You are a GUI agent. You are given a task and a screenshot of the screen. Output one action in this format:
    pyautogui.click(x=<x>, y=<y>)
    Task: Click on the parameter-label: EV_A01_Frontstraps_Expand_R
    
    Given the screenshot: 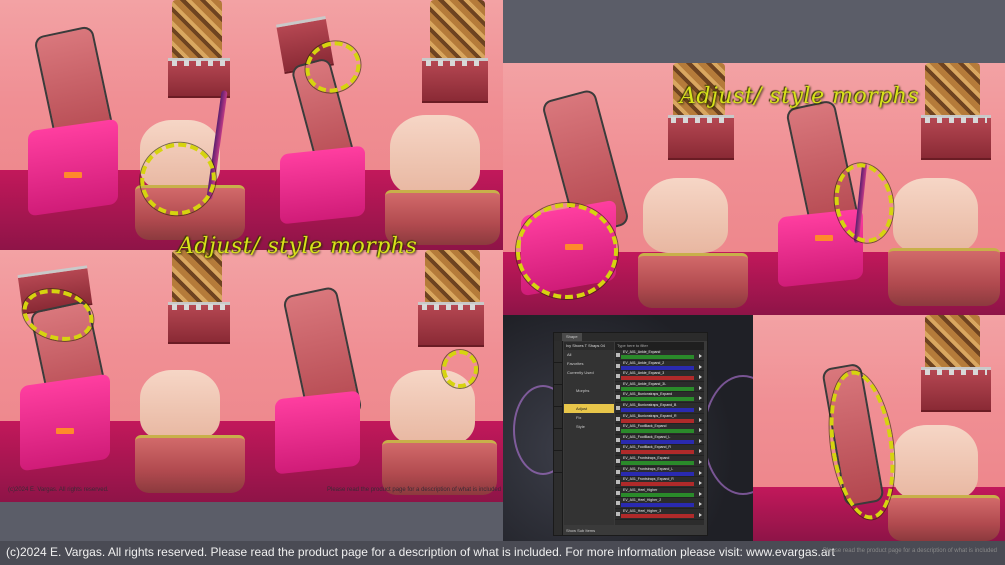 What is the action you would take?
    pyautogui.click(x=648, y=479)
    